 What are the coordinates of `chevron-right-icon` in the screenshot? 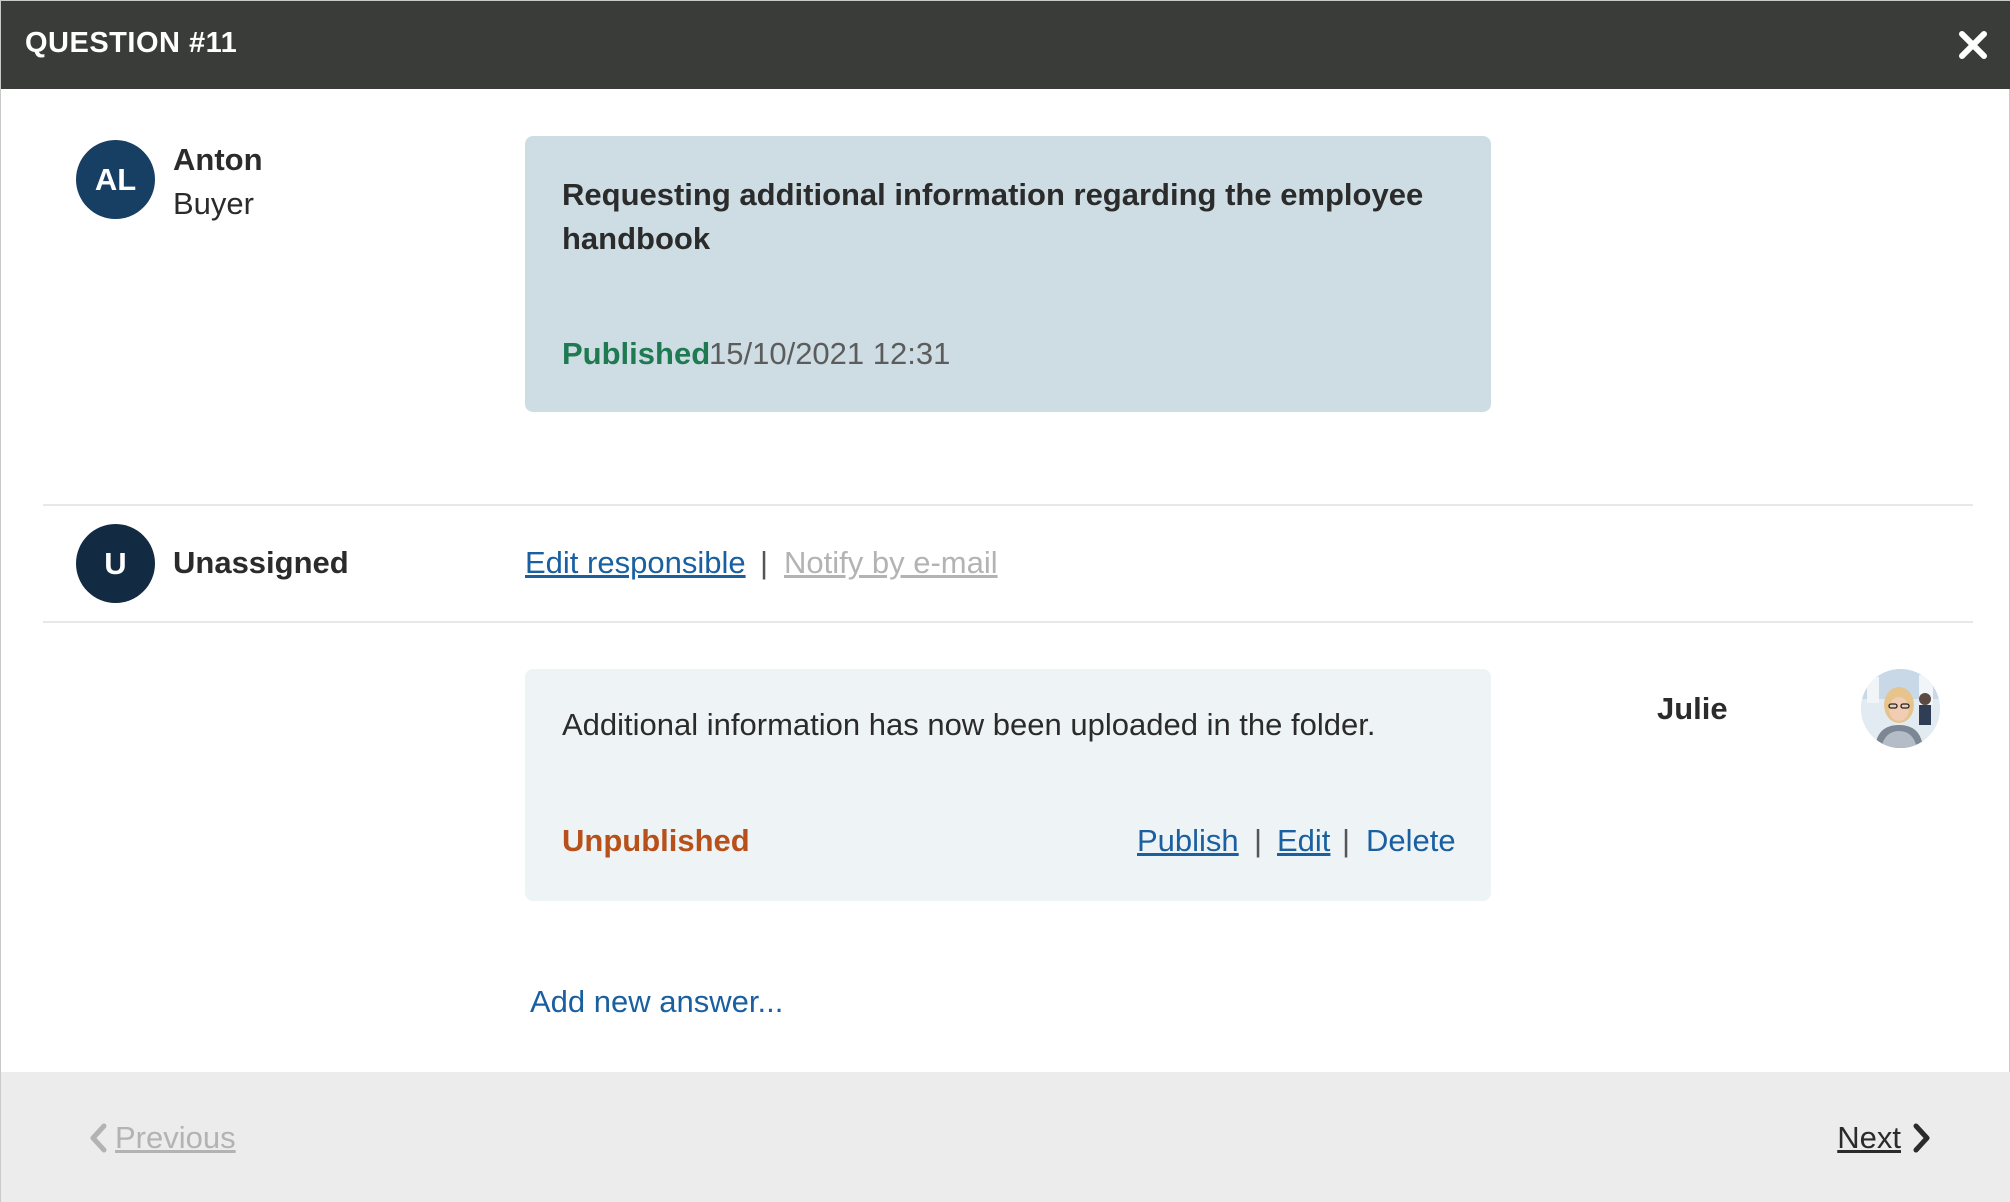 It's located at (1921, 1138).